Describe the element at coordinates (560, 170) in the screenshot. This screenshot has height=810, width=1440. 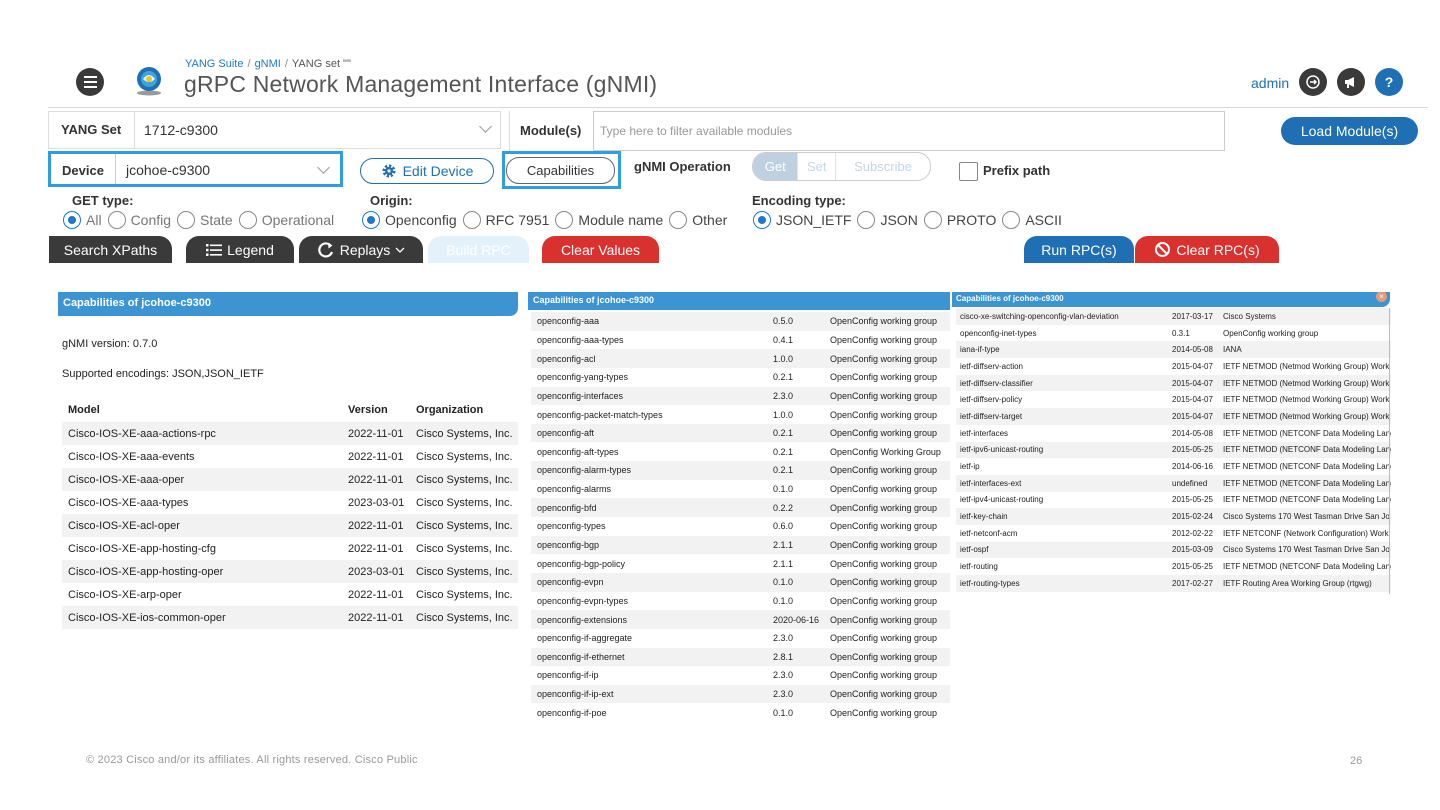
I see `capabilities-button: Capabilities` at that location.